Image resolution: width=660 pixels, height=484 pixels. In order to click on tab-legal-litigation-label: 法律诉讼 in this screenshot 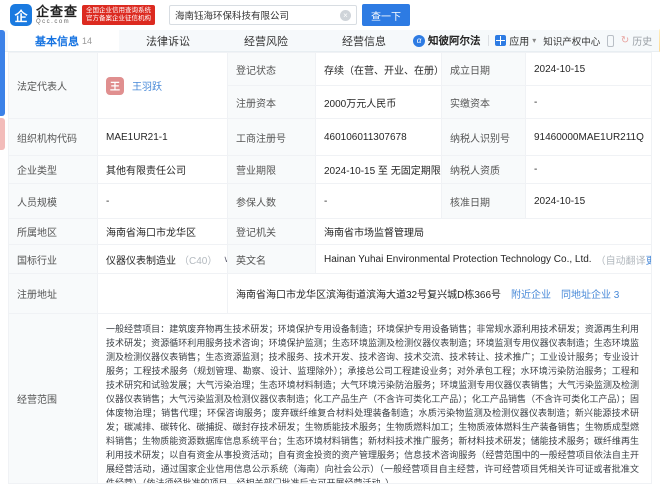, I will do `click(168, 41)`.